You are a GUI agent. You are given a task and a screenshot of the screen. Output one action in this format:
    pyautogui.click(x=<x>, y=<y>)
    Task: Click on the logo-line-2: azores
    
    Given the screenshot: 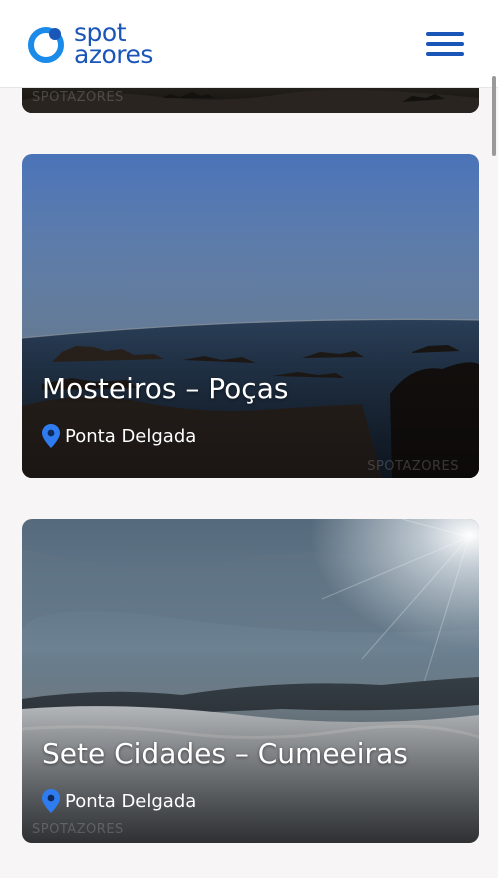 What is the action you would take?
    pyautogui.click(x=113, y=54)
    